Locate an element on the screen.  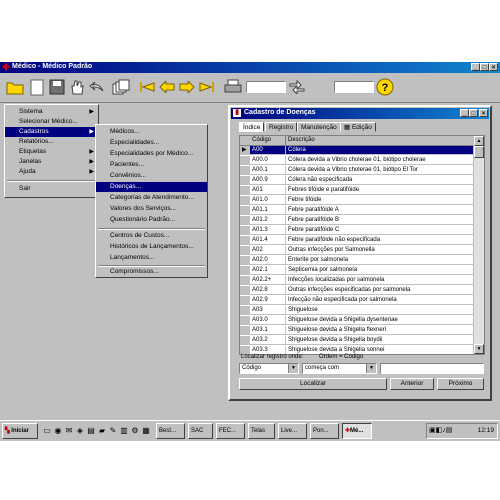
tab-edicao: ▦ Edição is located at coordinates (358, 127).